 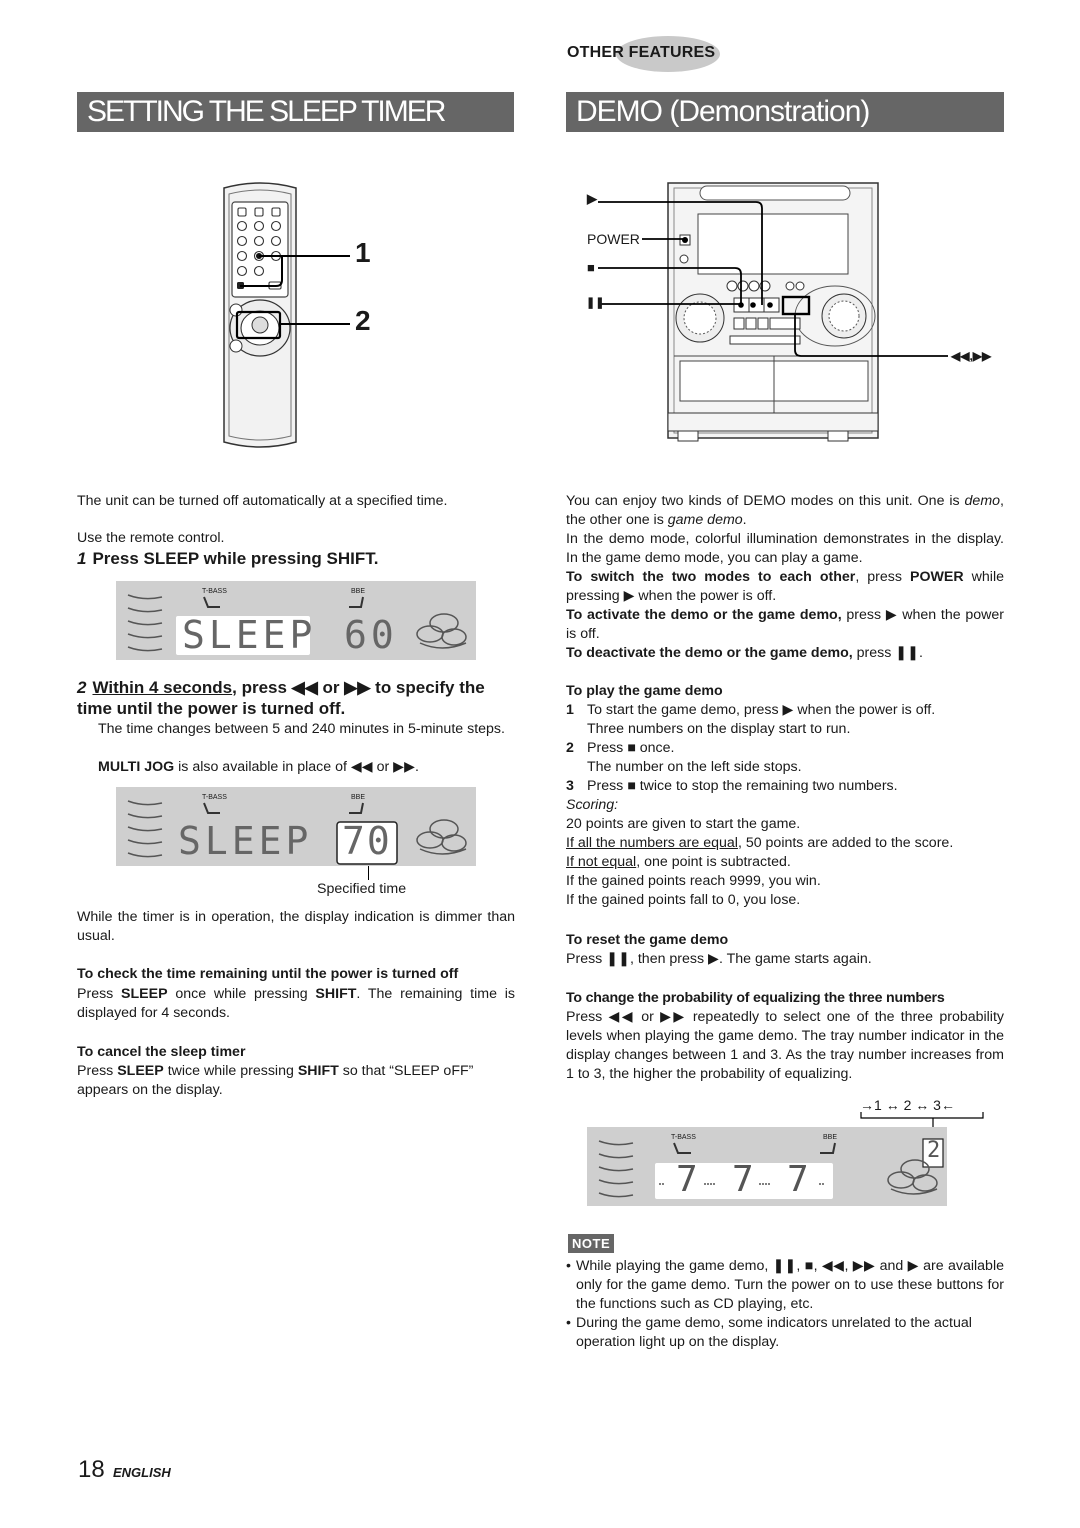 What do you see at coordinates (296, 620) in the screenshot?
I see `lcd-display-sleep-60: T-BASS BBE SLEEP 60` at bounding box center [296, 620].